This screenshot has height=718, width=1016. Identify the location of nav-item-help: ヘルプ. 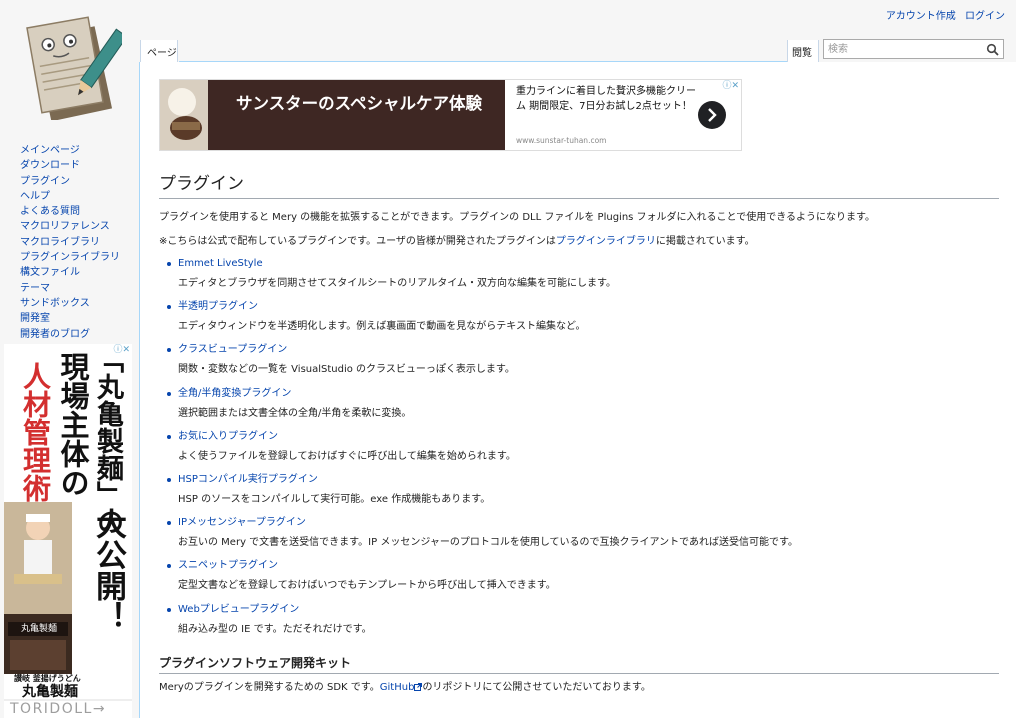
(77, 196).